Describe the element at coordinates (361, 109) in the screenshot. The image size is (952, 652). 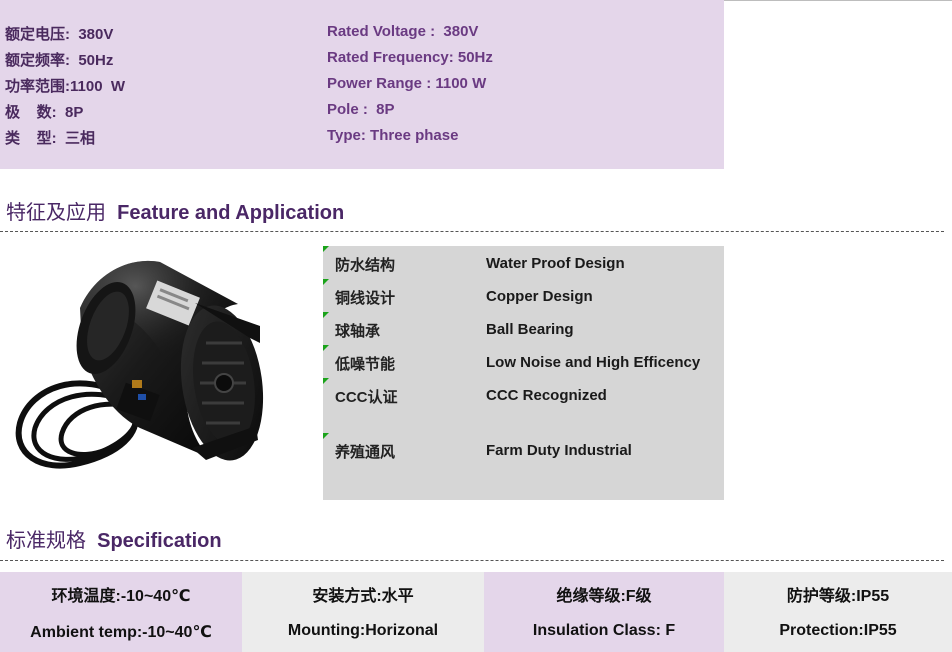
I see `rating-pole-en: Pole : 8P` at that location.